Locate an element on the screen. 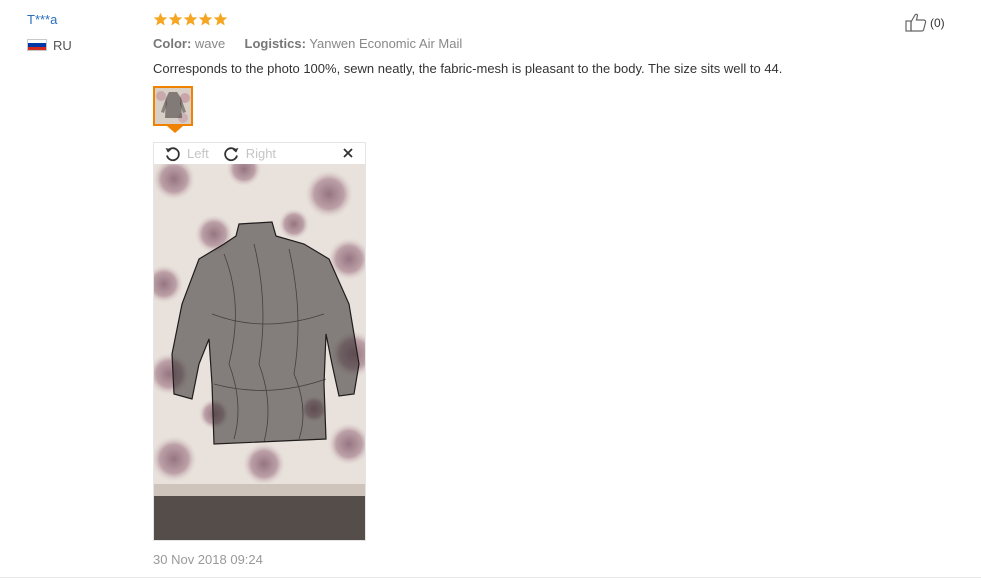  reviewer-name: T***a is located at coordinates (77, 20).